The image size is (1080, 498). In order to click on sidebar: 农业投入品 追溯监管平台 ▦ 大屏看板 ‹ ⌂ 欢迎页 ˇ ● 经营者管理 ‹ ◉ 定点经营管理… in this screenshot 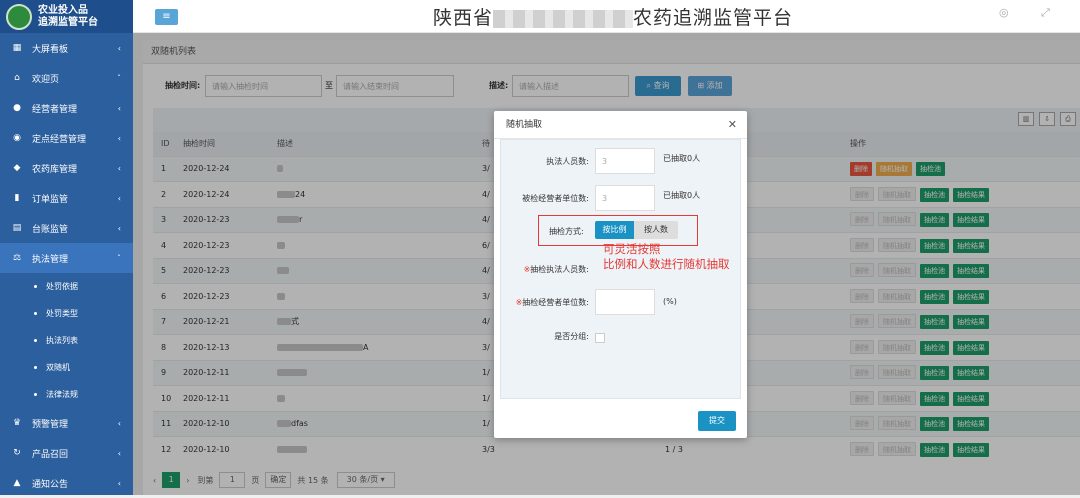, I will do `click(66, 247)`.